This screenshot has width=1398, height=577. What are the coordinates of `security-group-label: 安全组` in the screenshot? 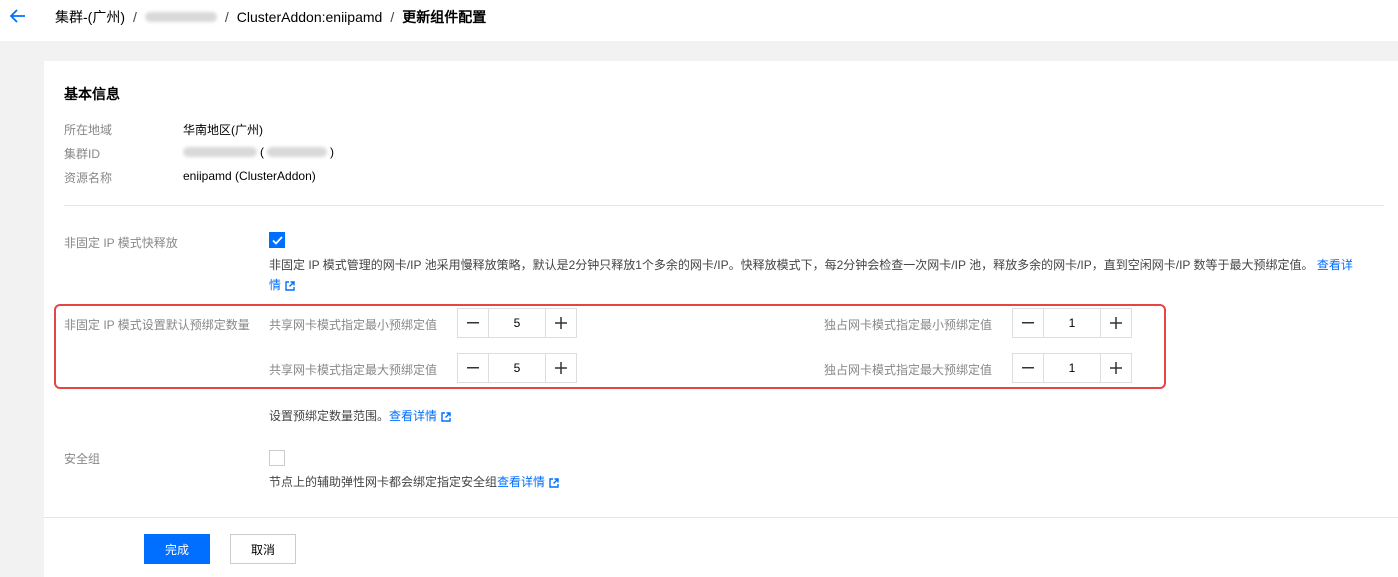 It's located at (82, 459).